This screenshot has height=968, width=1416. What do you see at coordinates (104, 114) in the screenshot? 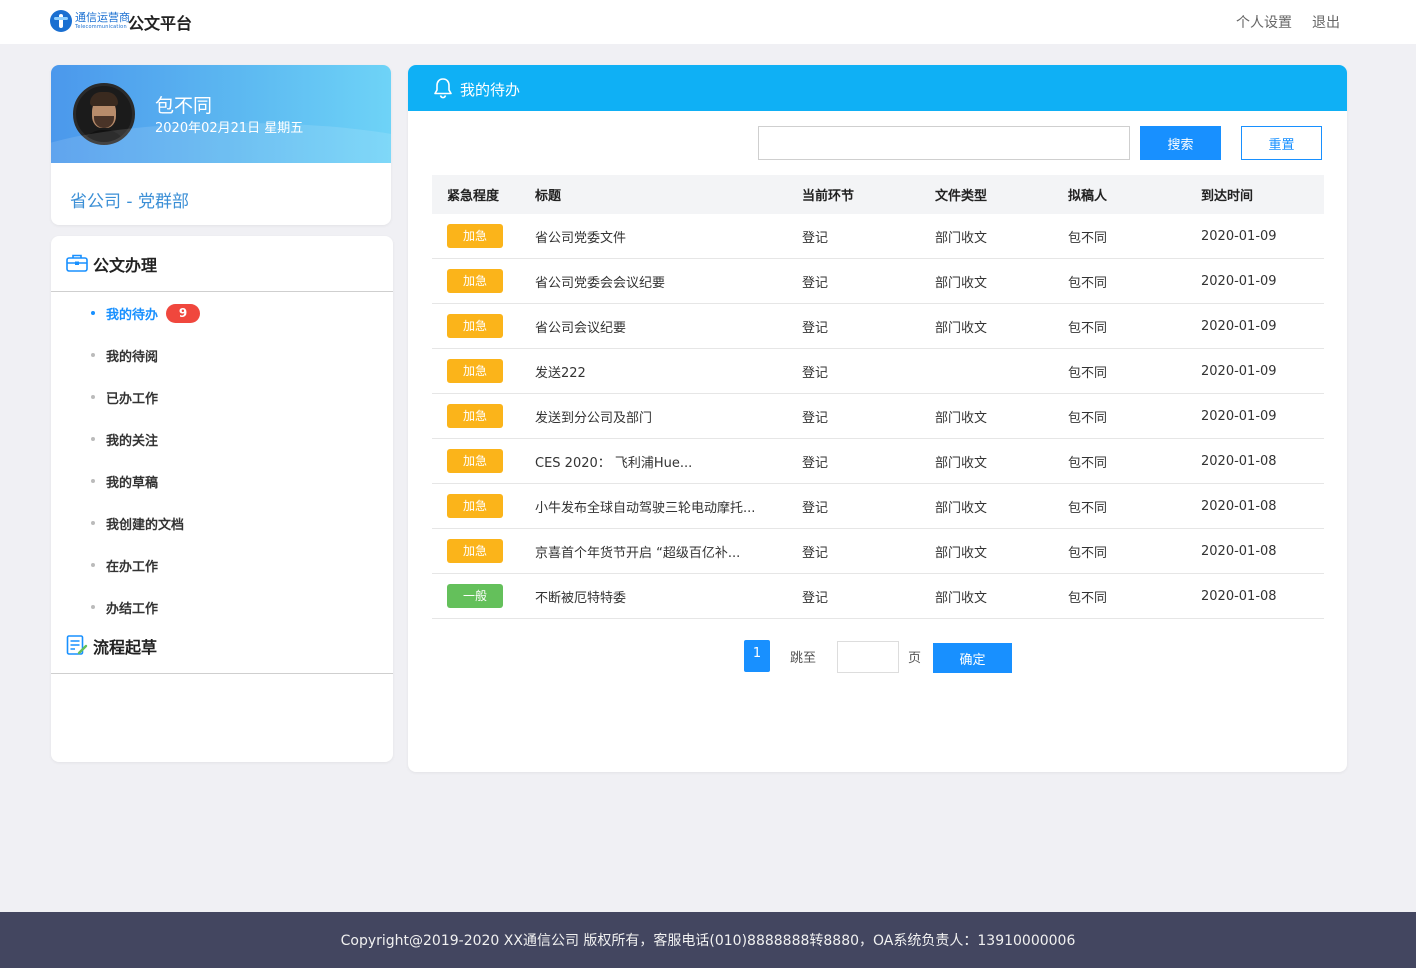
I see `avatar` at bounding box center [104, 114].